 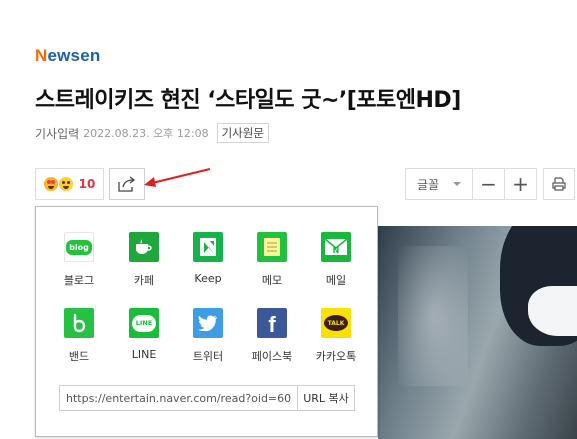 I want to click on newsen-logo: Newsen, so click(x=67, y=56).